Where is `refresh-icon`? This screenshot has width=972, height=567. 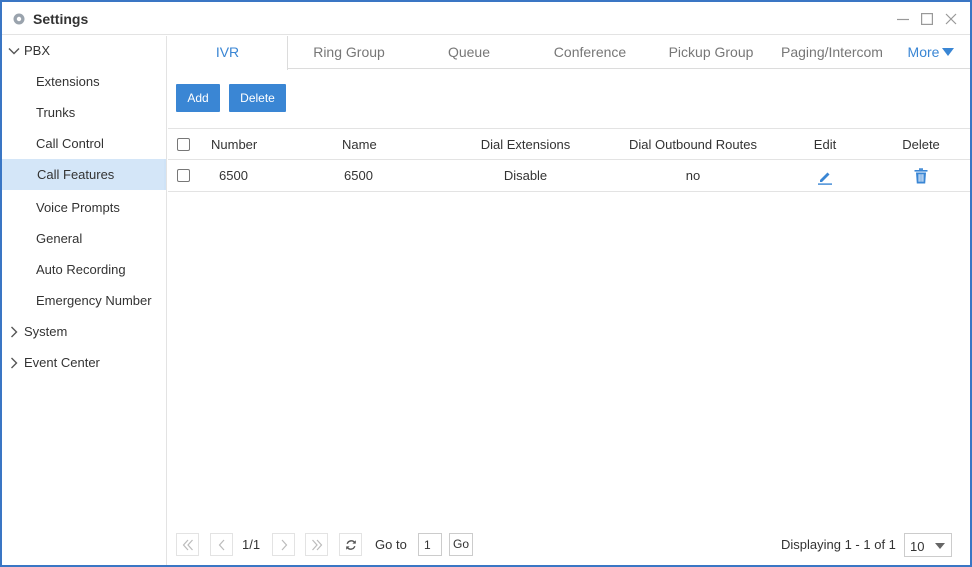
refresh-icon is located at coordinates (351, 545).